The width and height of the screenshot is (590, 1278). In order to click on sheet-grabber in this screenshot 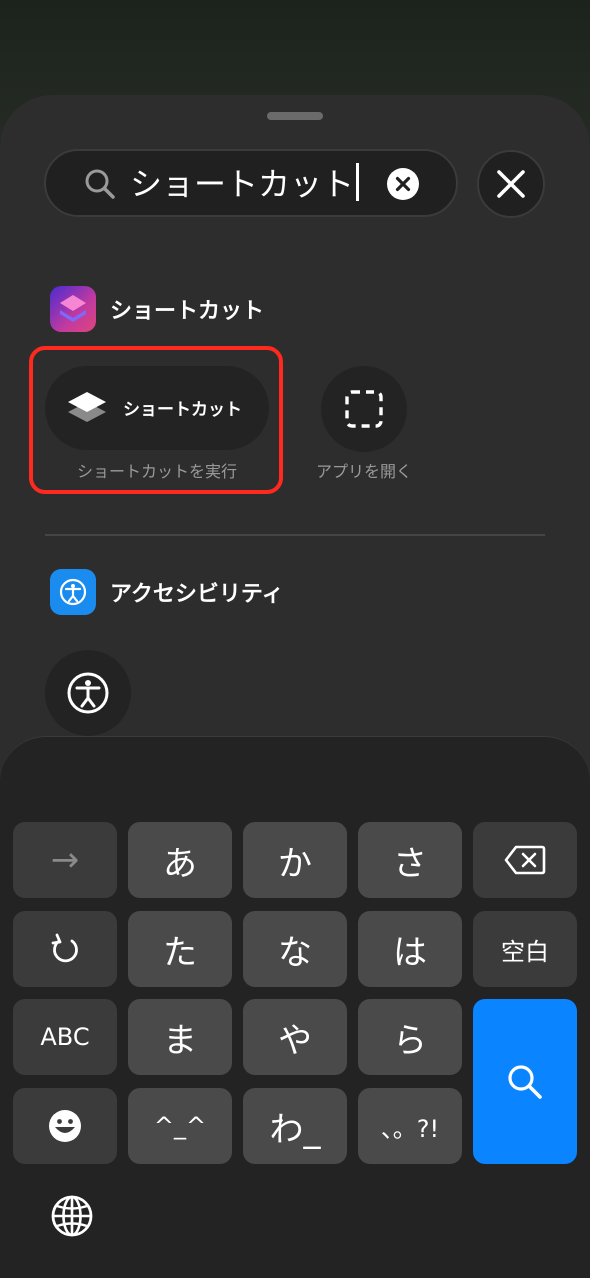, I will do `click(295, 116)`.